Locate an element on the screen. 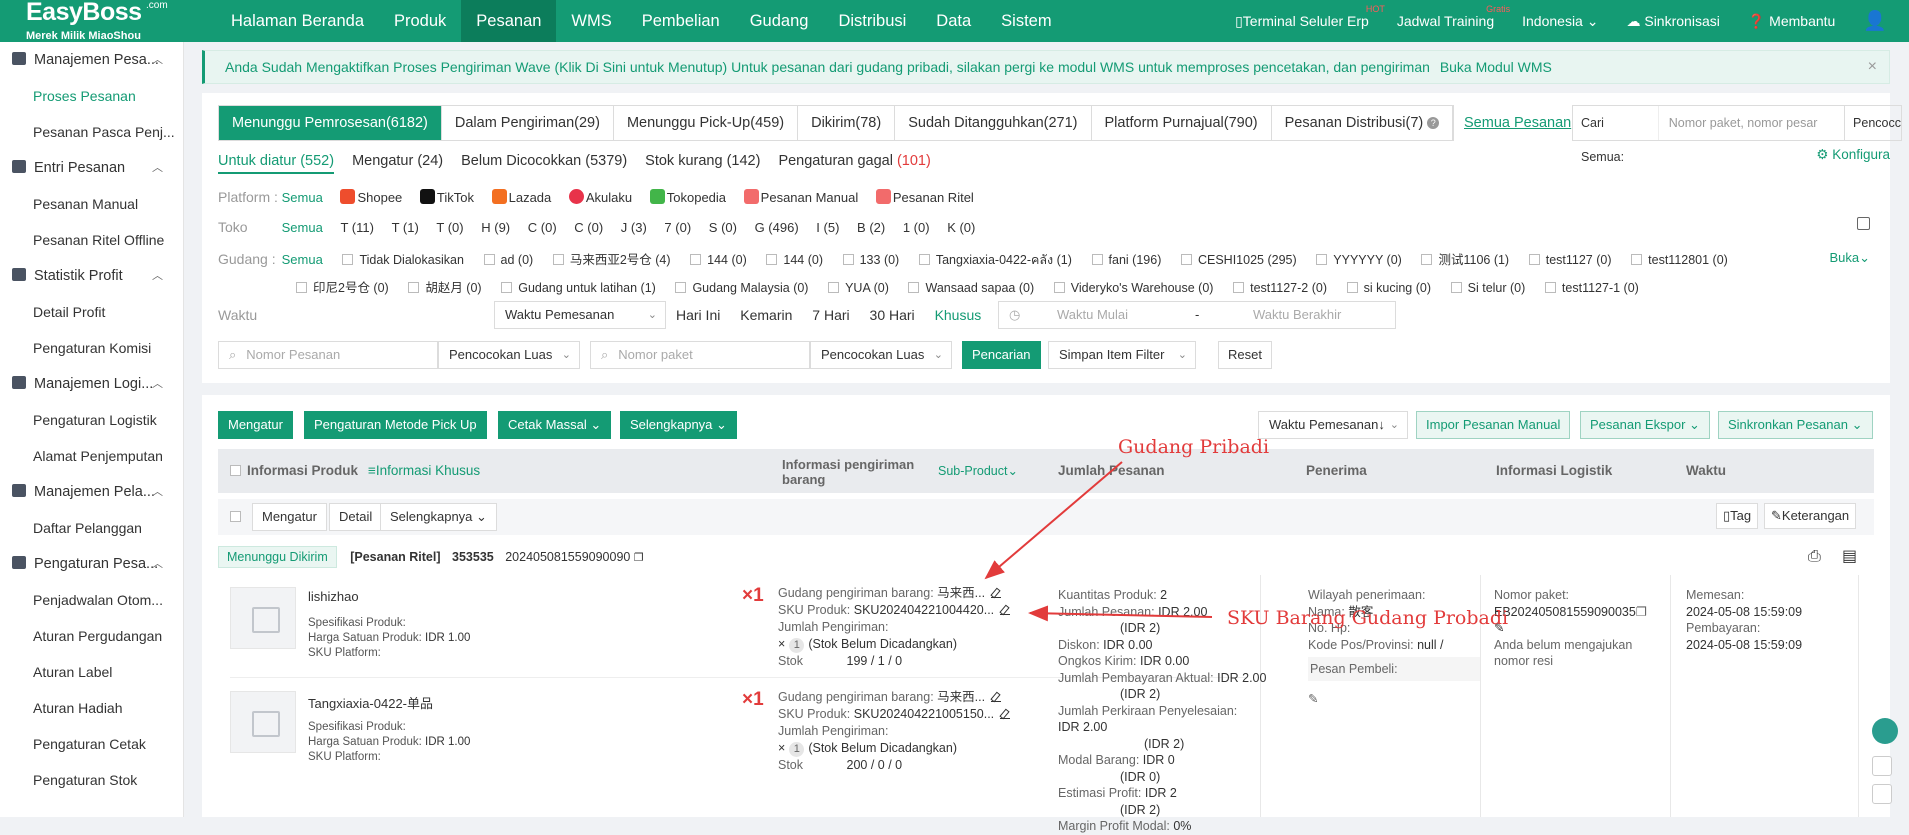  export-orders-button: Pesanan Ekspor ⌄ is located at coordinates (1645, 425).